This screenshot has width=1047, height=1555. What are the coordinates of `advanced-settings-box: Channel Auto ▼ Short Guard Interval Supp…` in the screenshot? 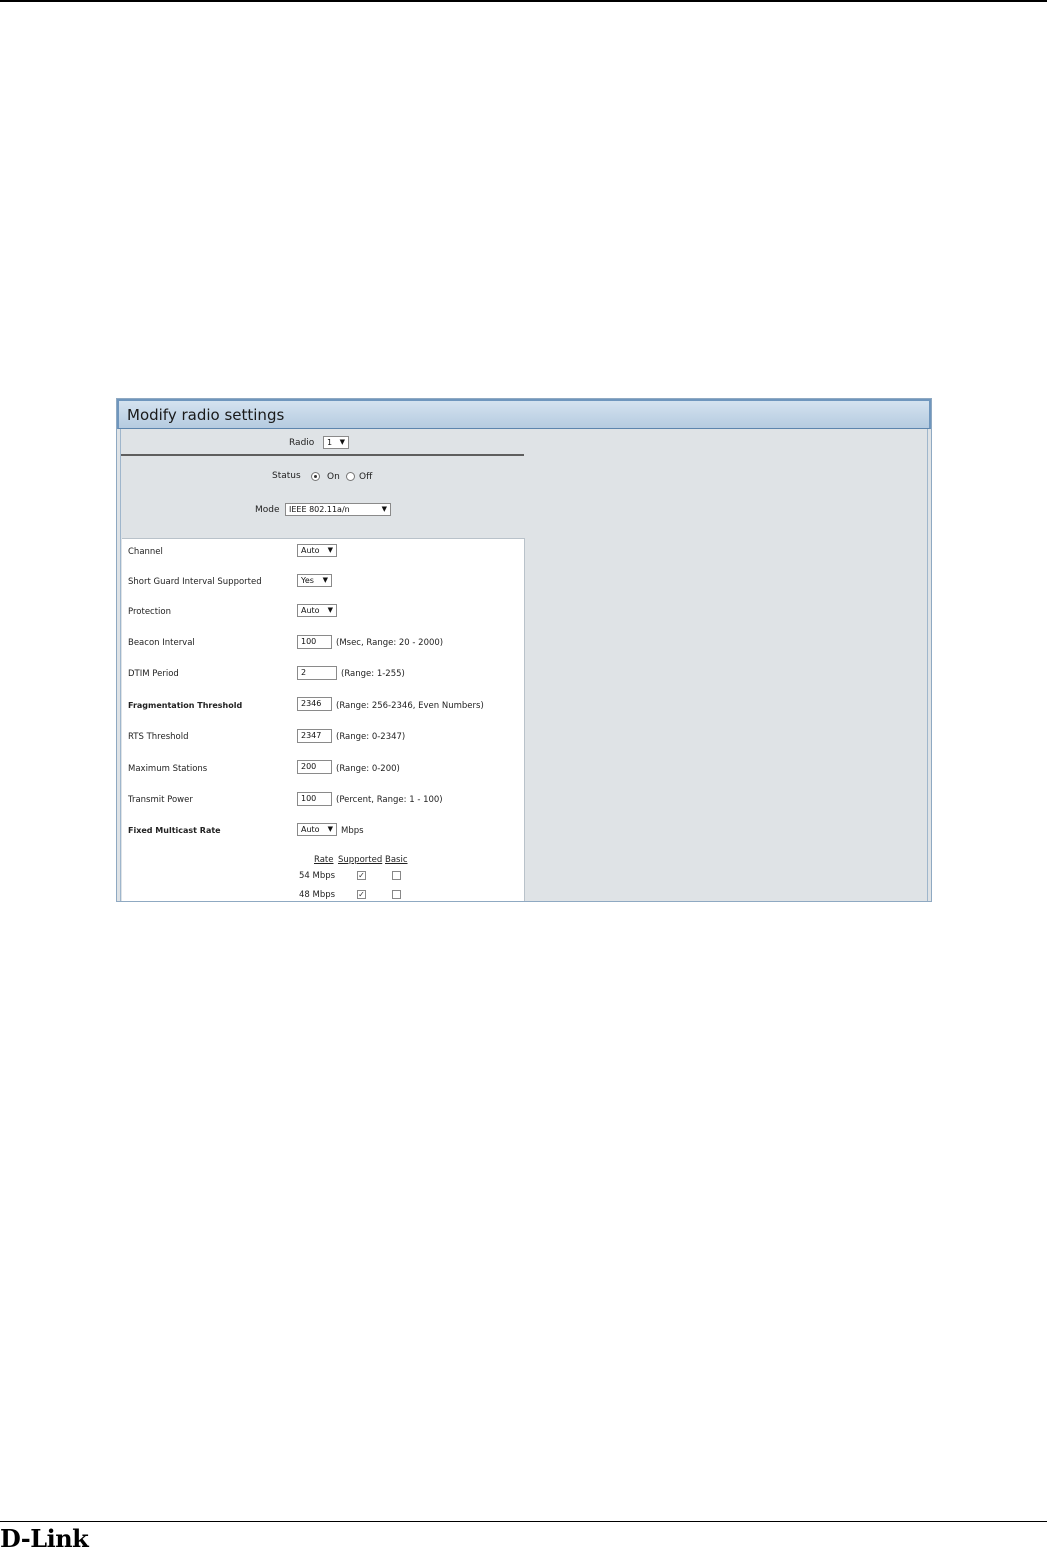 It's located at (323, 719).